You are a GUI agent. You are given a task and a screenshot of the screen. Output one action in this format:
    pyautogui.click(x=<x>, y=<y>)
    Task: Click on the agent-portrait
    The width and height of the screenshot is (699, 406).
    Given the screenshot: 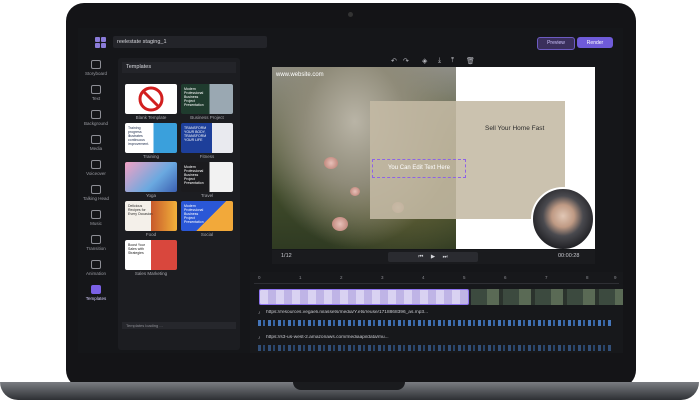 What is the action you would take?
    pyautogui.click(x=563, y=218)
    